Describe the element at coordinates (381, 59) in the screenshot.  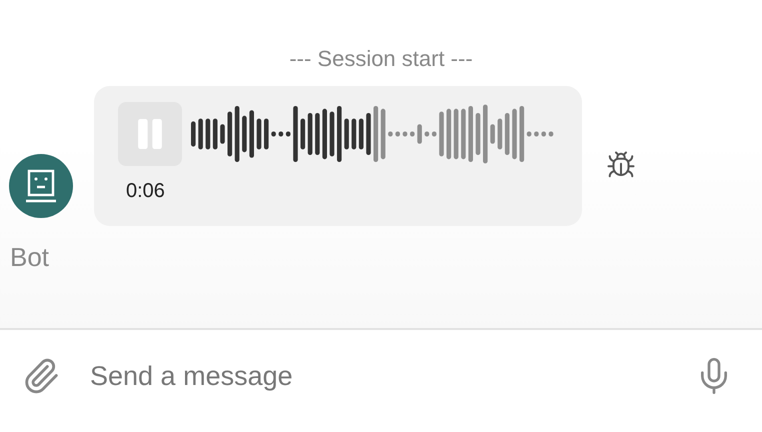
I see `session-marker: --- Session start ---` at that location.